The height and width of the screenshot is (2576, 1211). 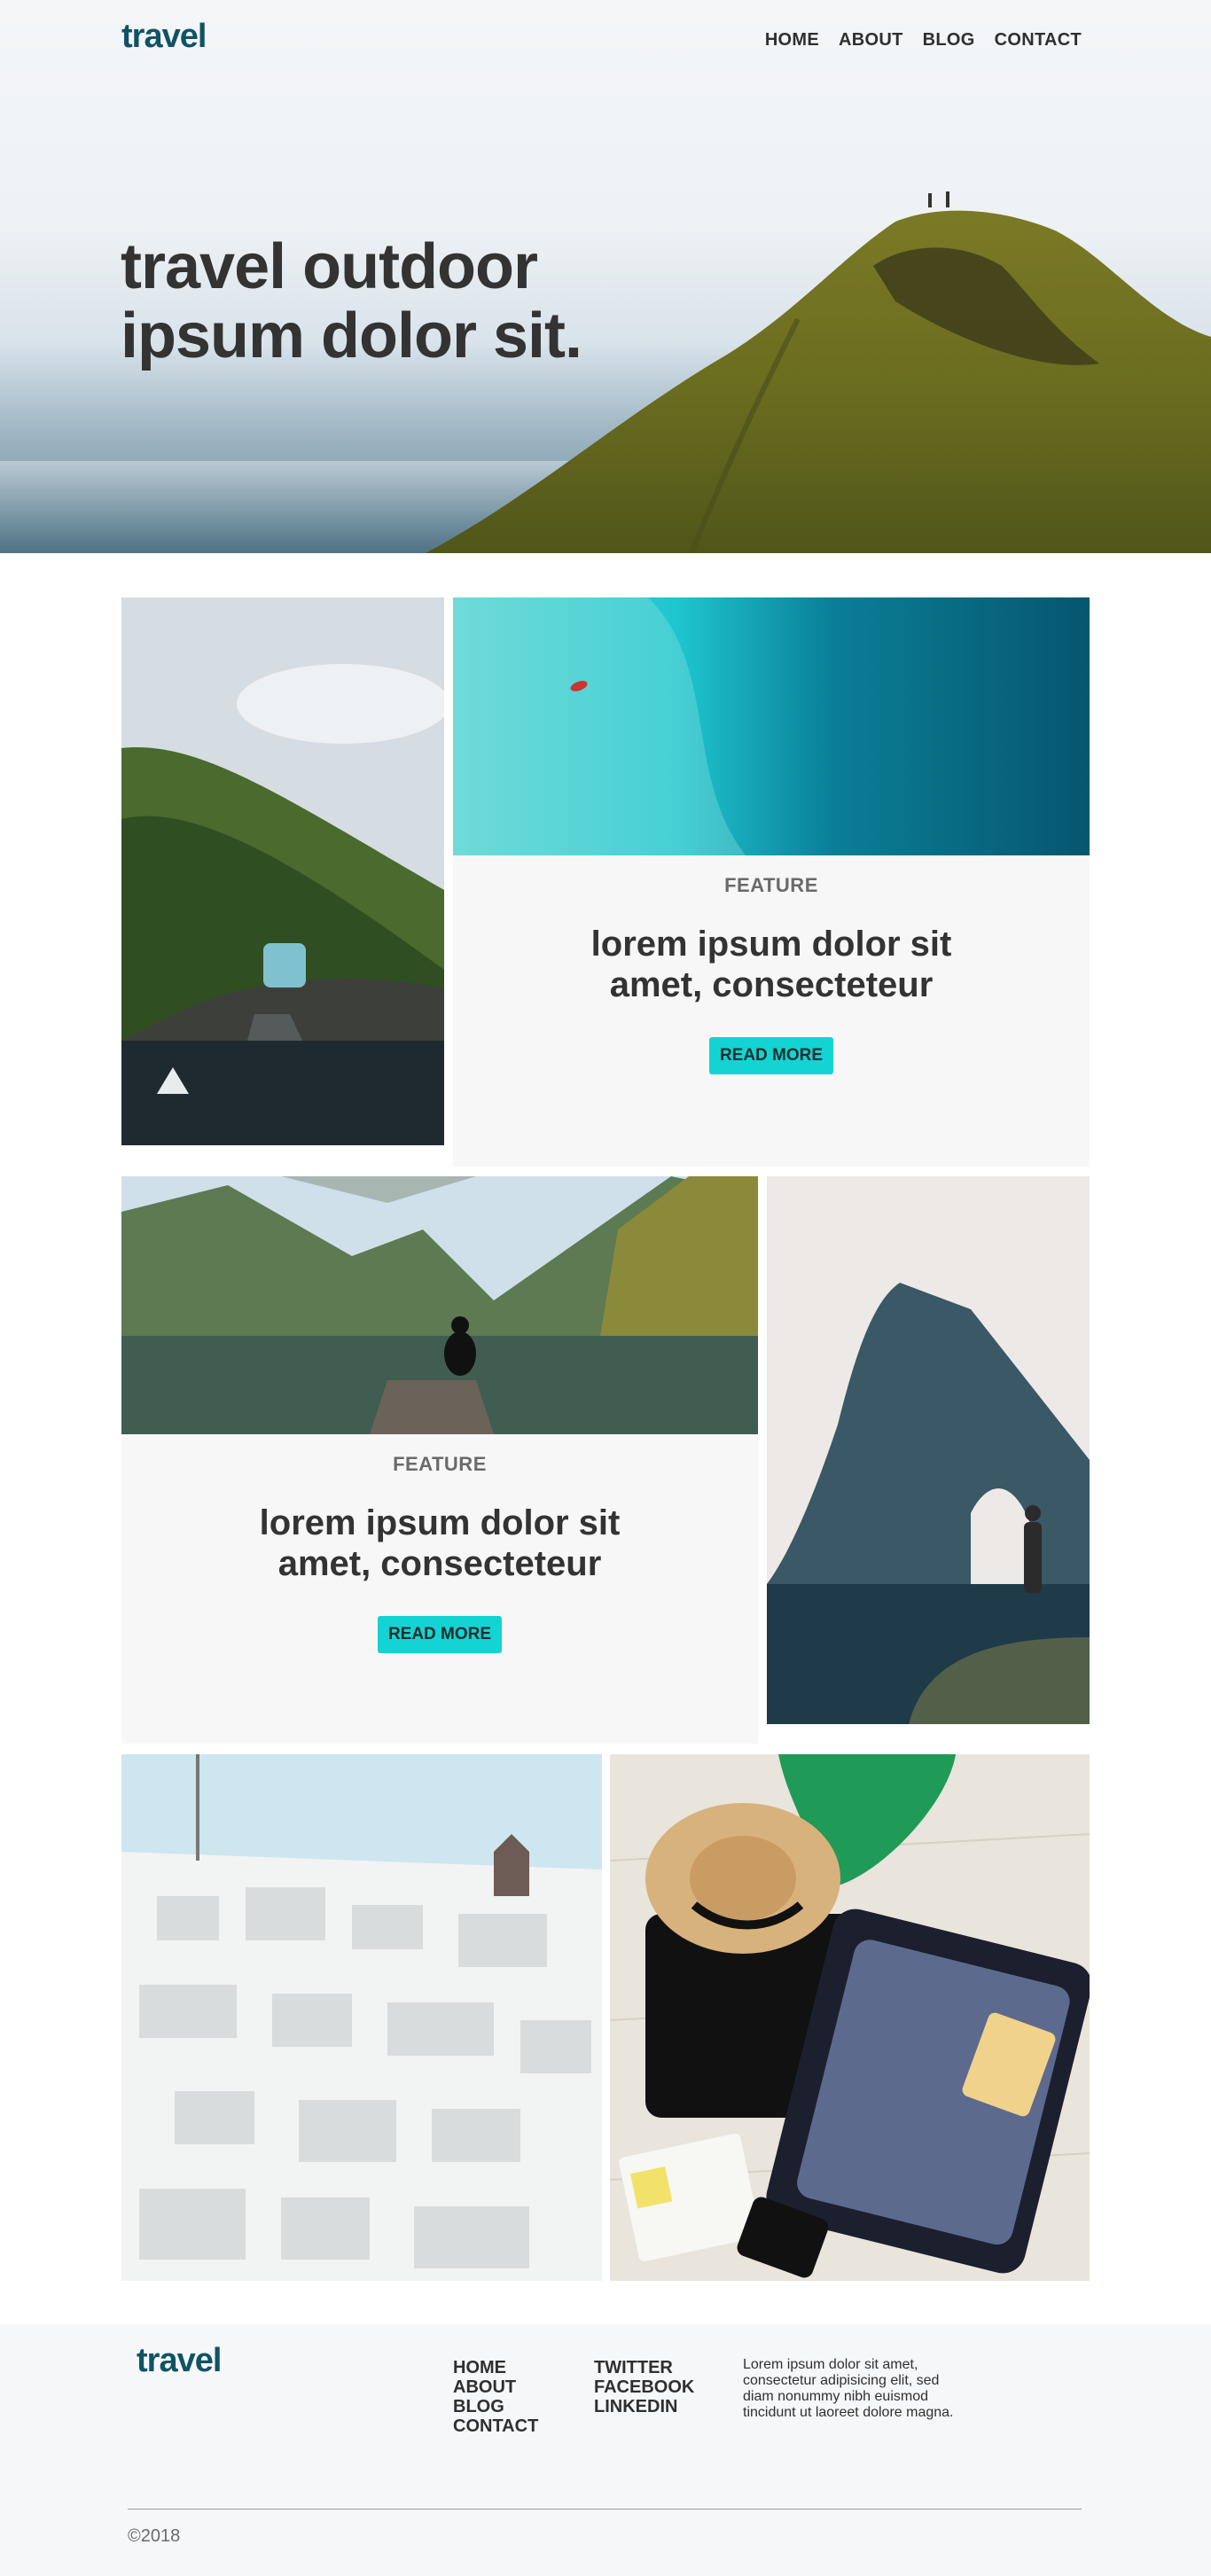 What do you see at coordinates (282, 871) in the screenshot?
I see `road-trip-photo` at bounding box center [282, 871].